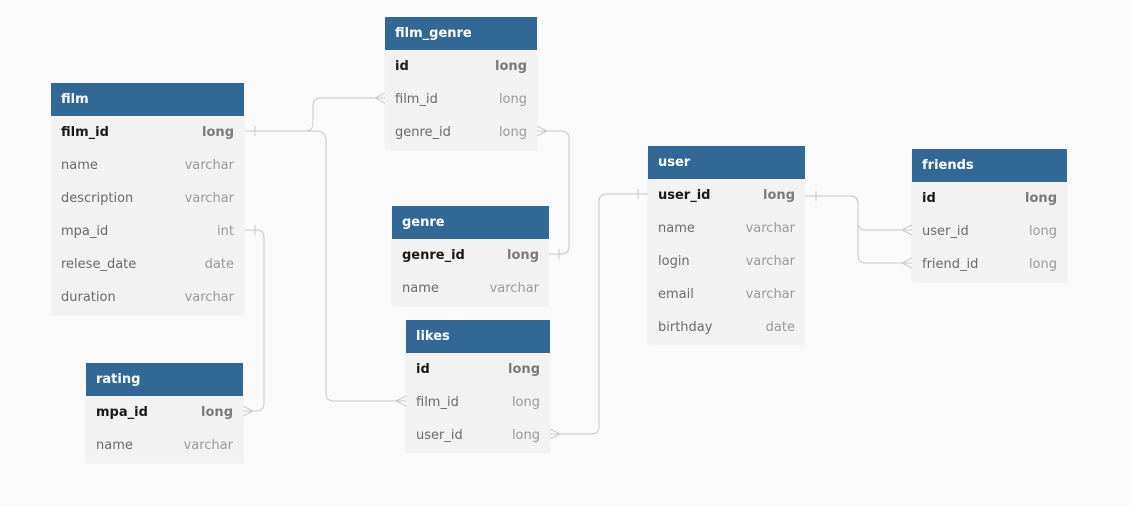 This screenshot has width=1132, height=506. I want to click on table-title: rating, so click(164, 379).